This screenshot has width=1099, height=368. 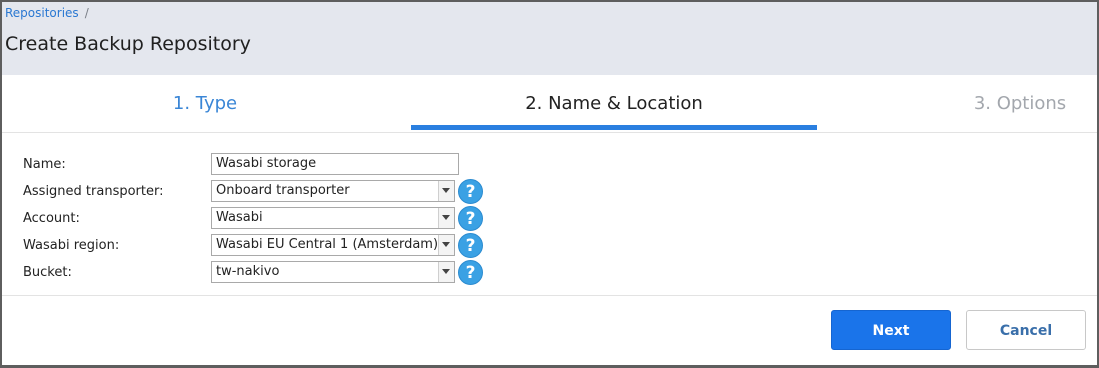 What do you see at coordinates (42, 13) in the screenshot?
I see `breadcrumb-repositories-link: Repositories` at bounding box center [42, 13].